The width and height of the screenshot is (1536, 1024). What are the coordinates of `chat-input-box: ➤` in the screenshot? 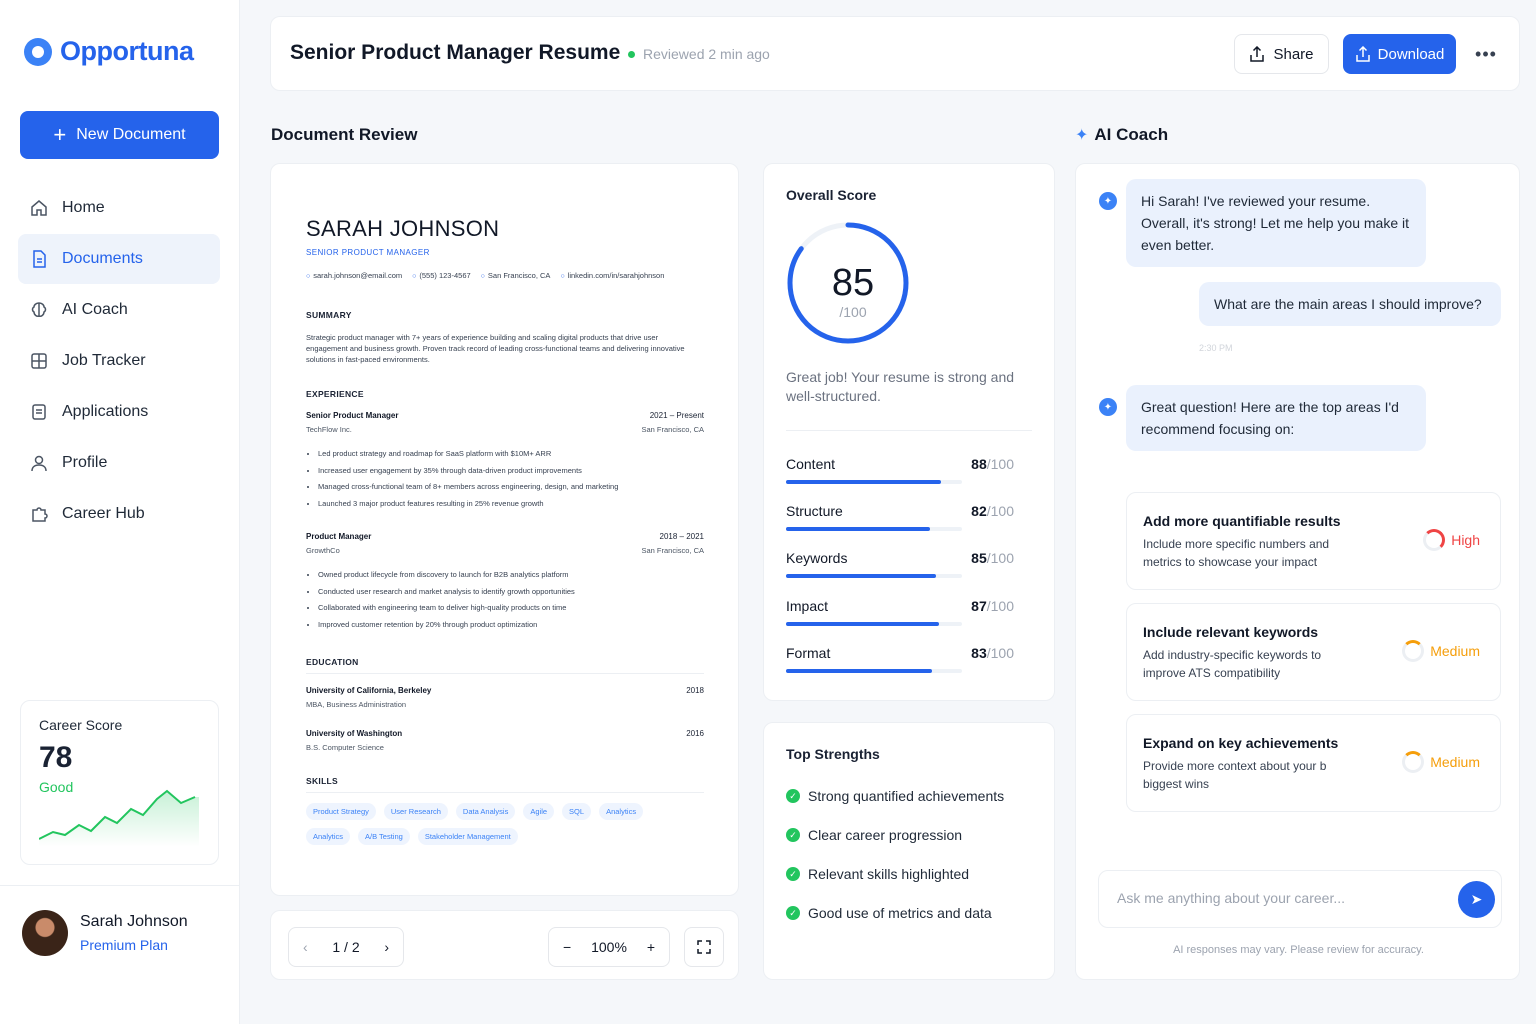 It's located at (1300, 899).